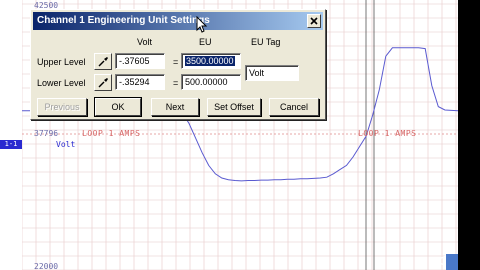 Image resolution: width=480 pixels, height=270 pixels. Describe the element at coordinates (66, 144) in the screenshot. I see `channel-unit: Volt` at that location.